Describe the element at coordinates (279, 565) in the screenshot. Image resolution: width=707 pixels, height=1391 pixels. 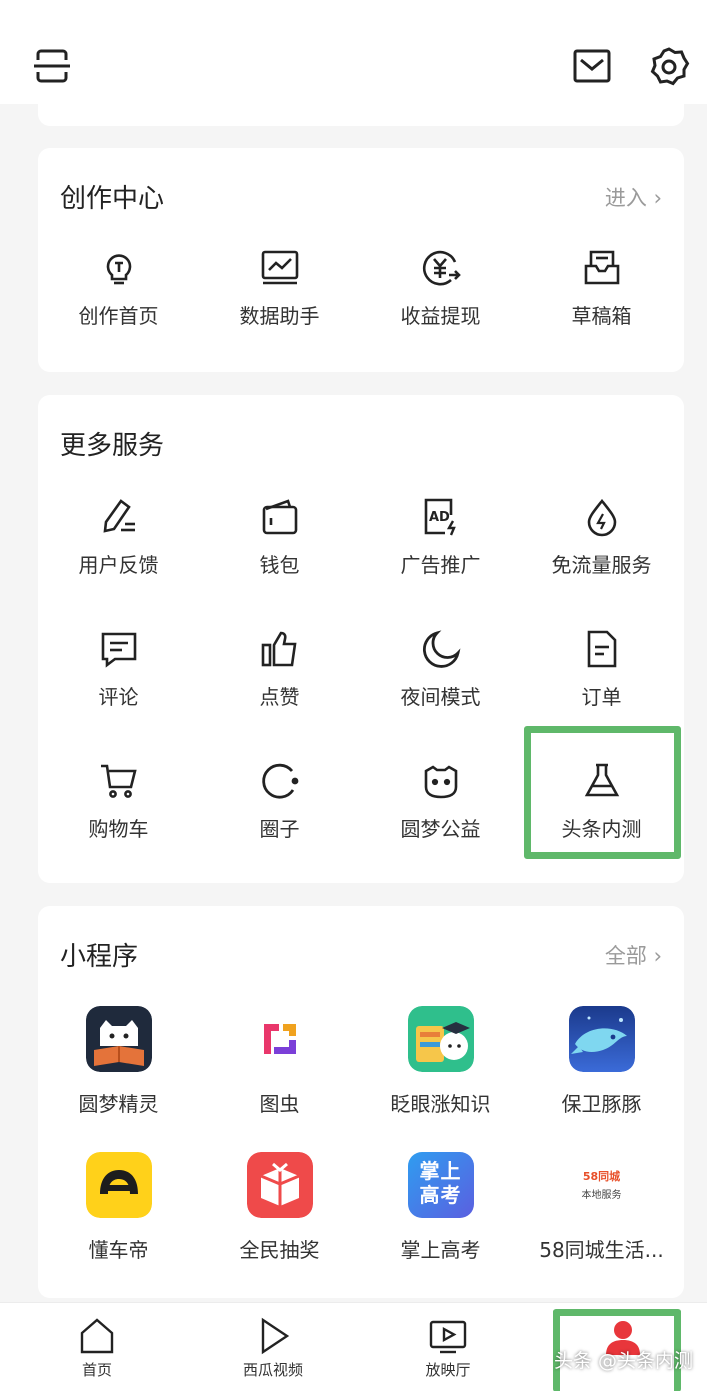
I see `grid-item-label: 钱包` at that location.